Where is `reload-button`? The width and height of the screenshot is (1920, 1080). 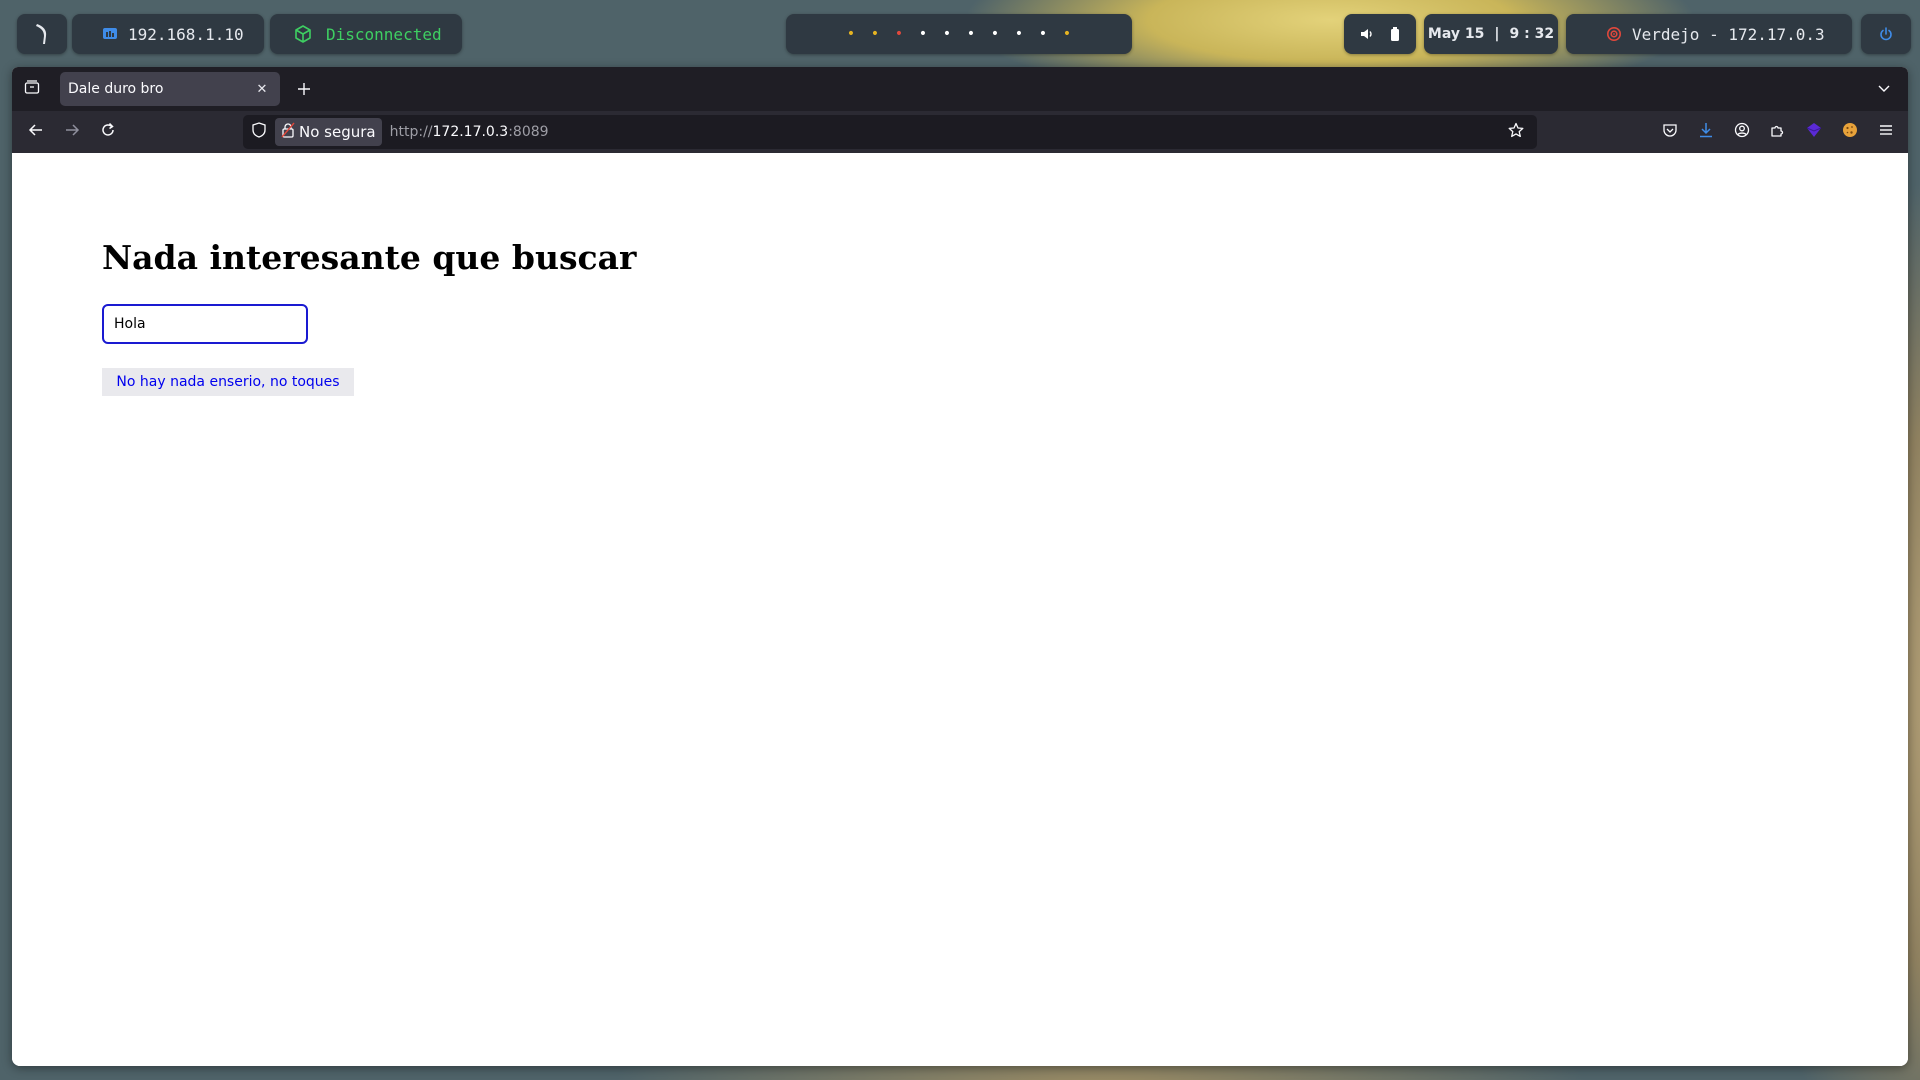 reload-button is located at coordinates (108, 132).